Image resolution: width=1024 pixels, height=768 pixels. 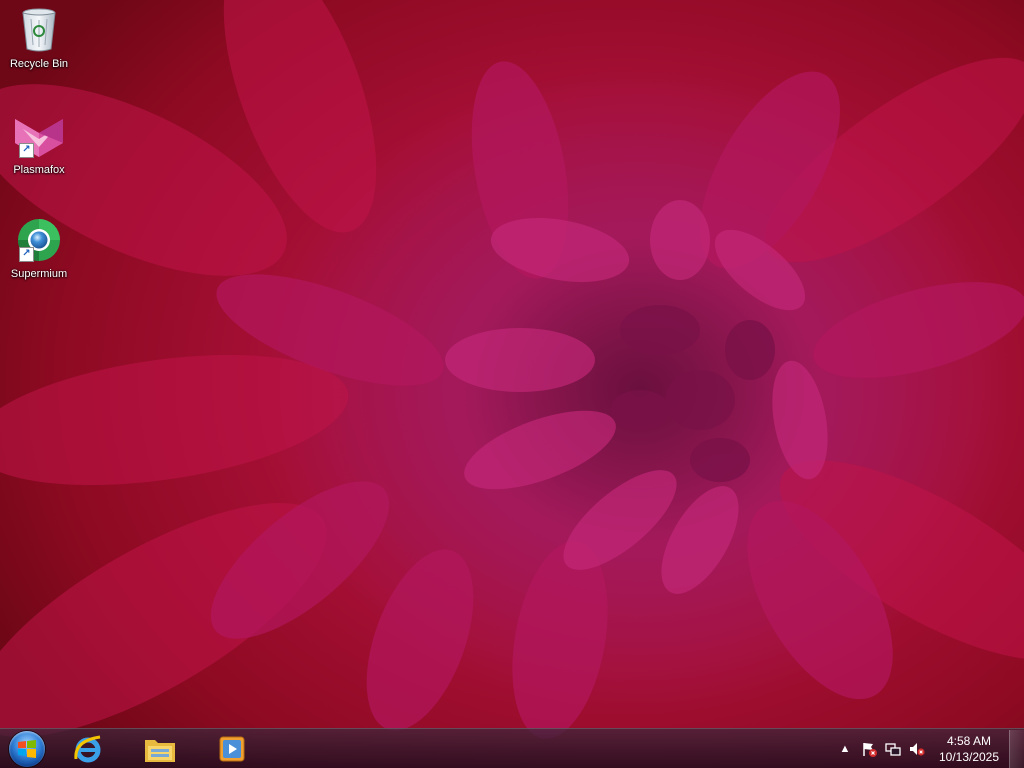 What do you see at coordinates (893, 749) in the screenshot?
I see `network-icon` at bounding box center [893, 749].